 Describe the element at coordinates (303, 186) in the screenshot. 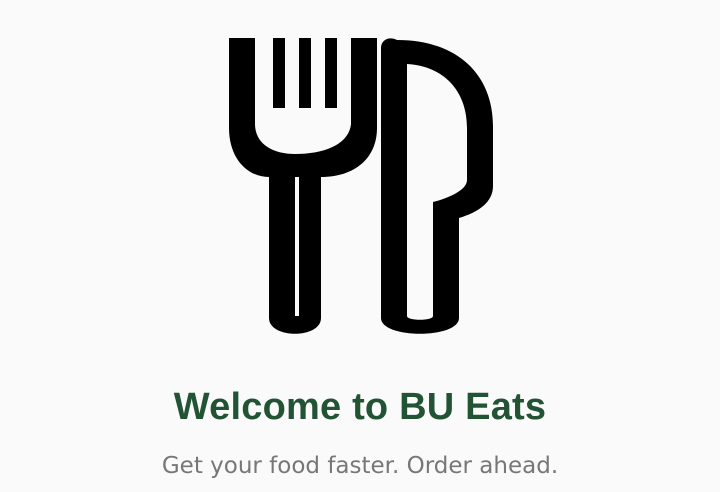

I see `fork-icon` at that location.